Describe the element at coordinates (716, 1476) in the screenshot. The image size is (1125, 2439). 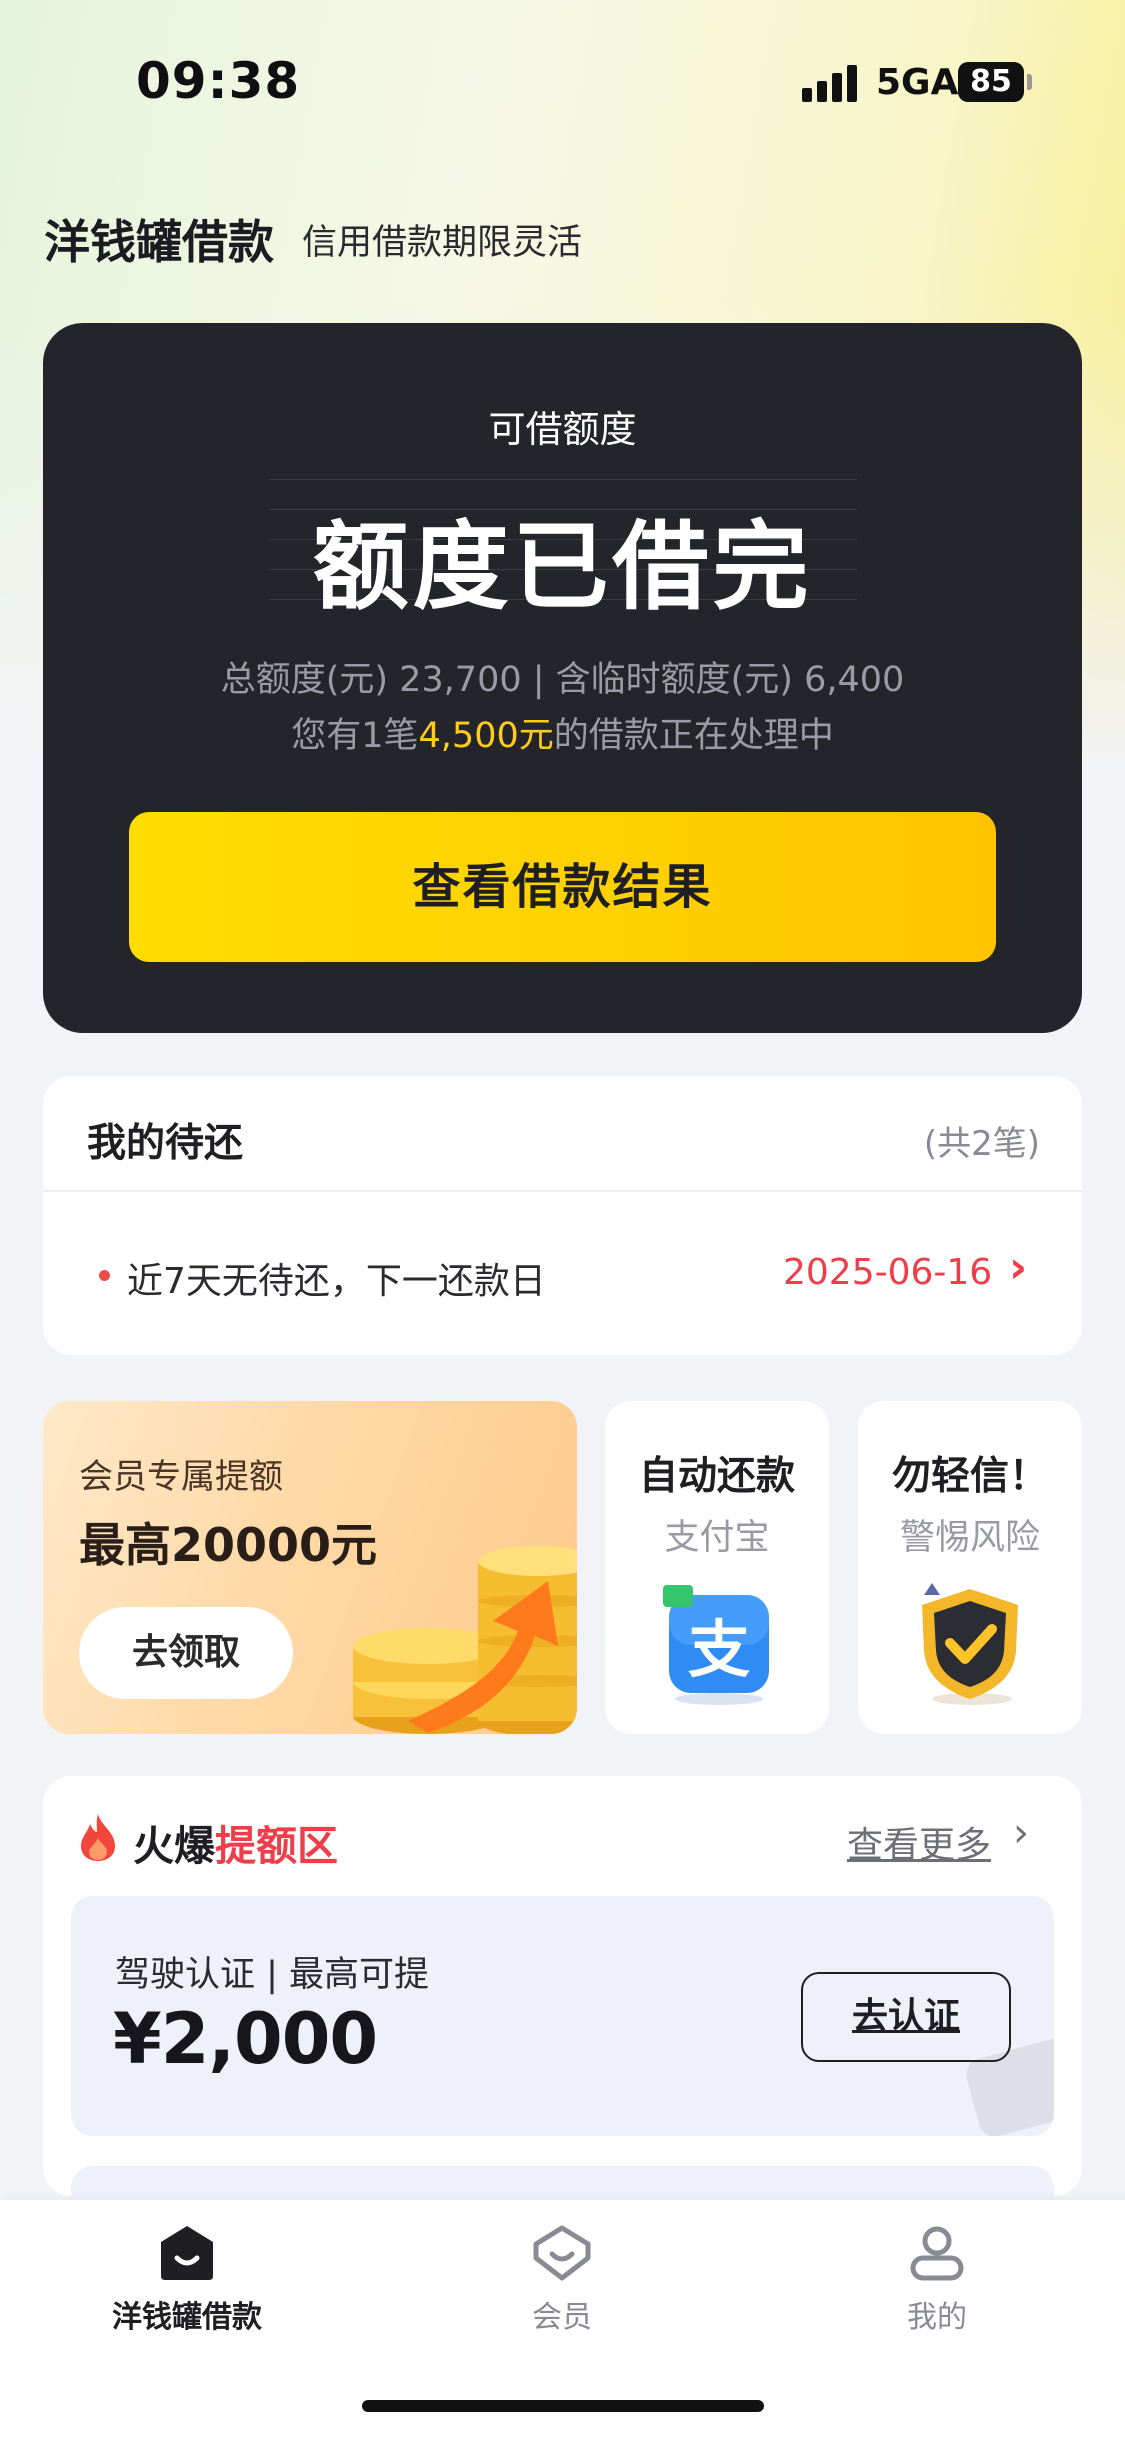
I see `autopay-title: 自动还款` at that location.